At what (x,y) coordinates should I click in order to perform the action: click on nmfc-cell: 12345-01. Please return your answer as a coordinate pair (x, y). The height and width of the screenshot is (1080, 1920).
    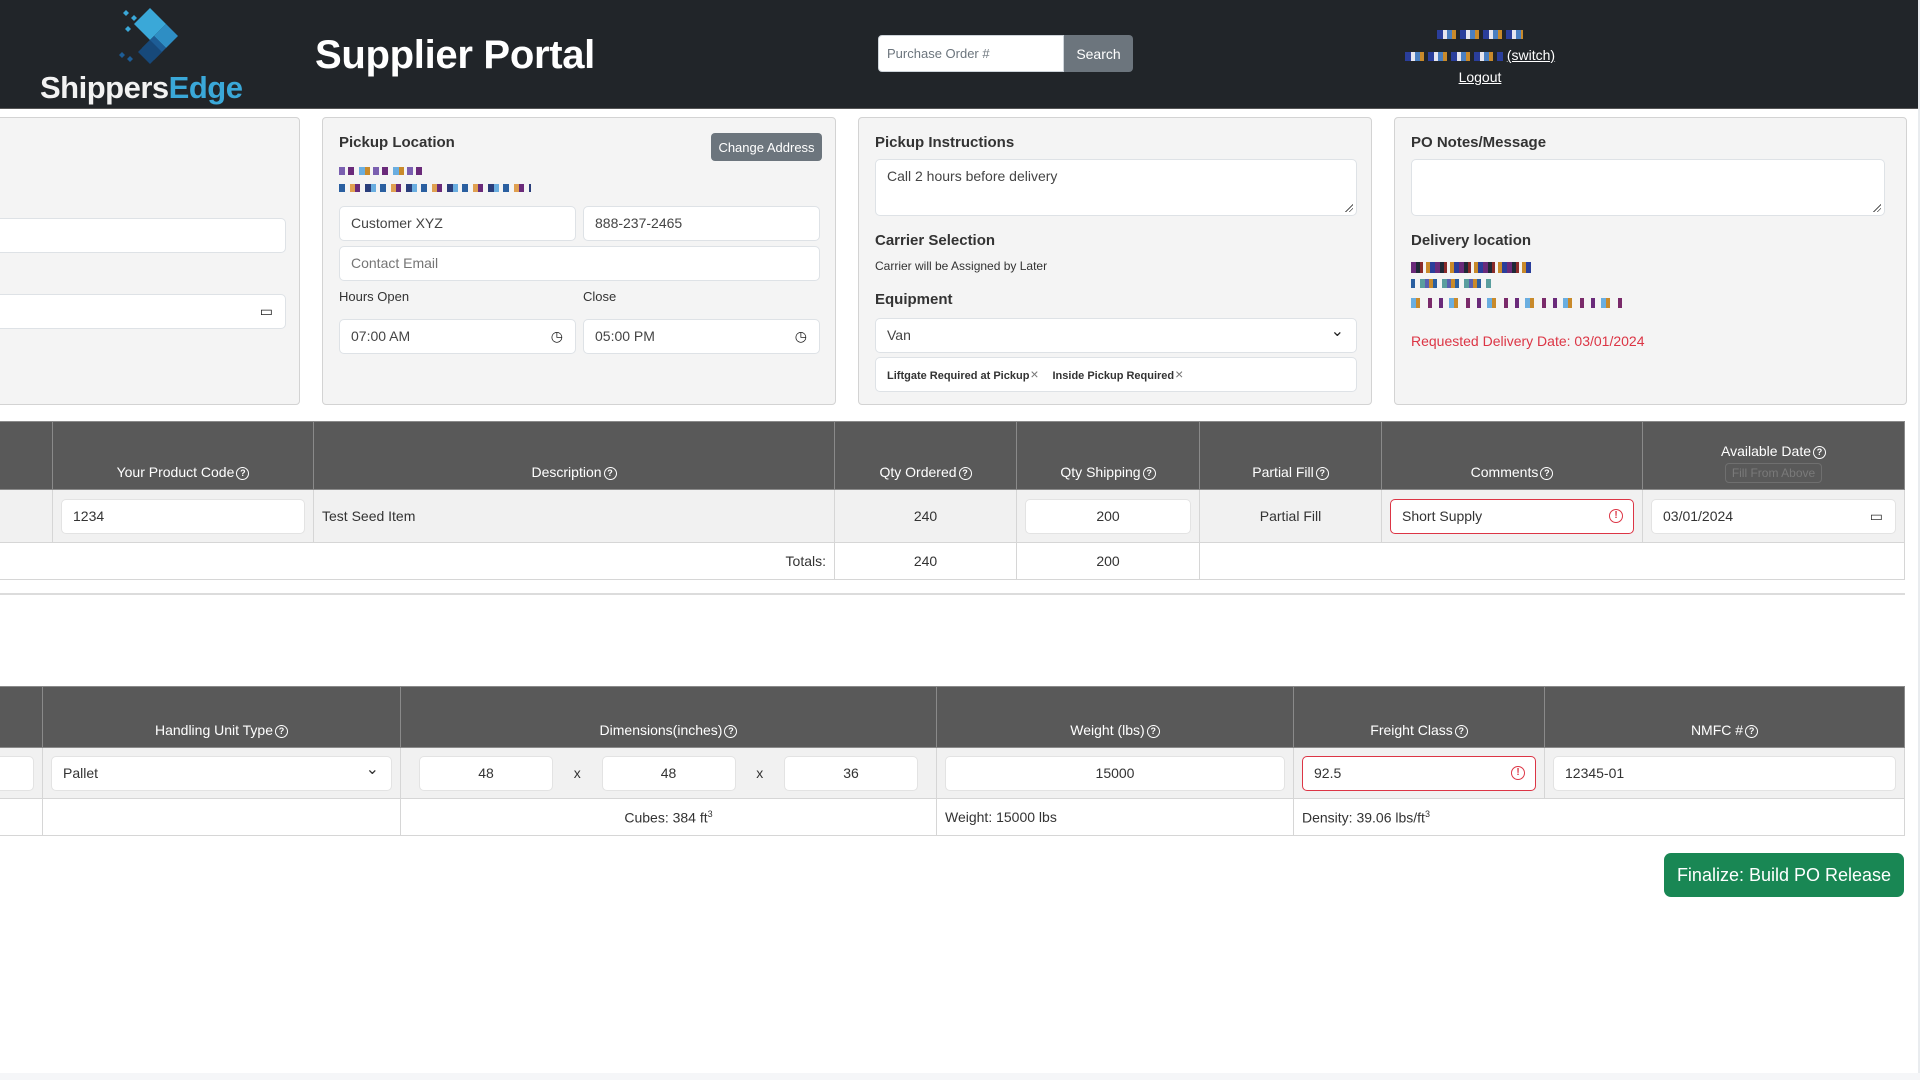
    Looking at the image, I should click on (1724, 773).